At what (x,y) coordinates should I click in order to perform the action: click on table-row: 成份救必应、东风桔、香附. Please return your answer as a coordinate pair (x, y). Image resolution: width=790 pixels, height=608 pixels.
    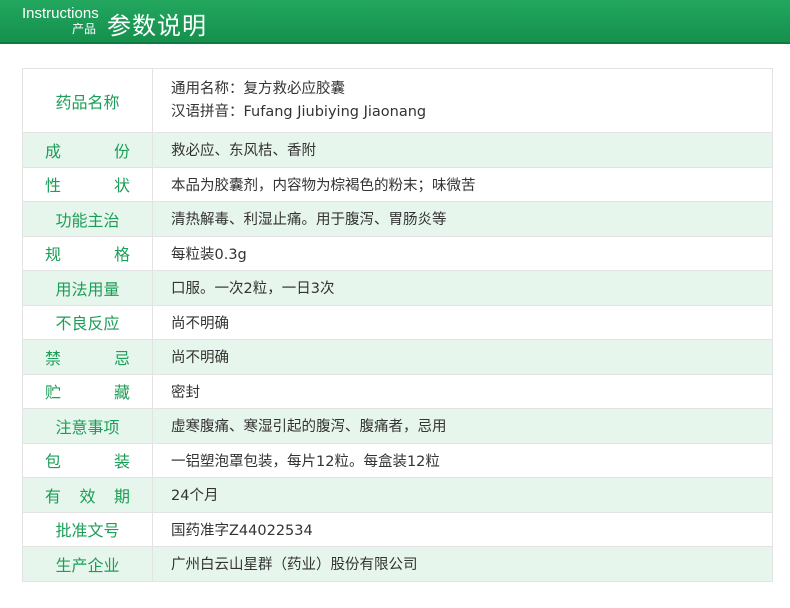
    Looking at the image, I should click on (397, 150).